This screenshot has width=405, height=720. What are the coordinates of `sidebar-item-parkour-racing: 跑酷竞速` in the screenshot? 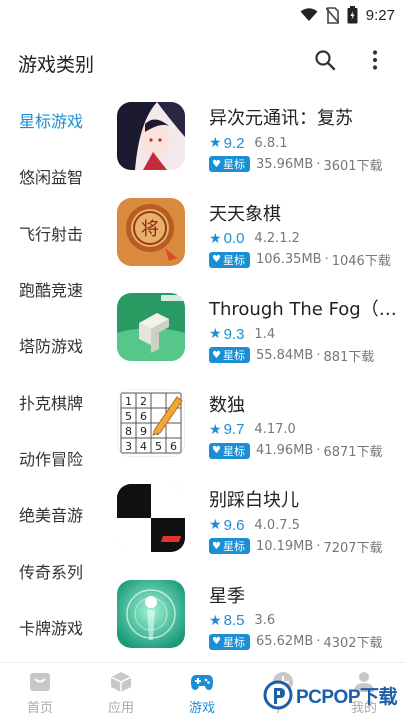 It's located at (51, 289).